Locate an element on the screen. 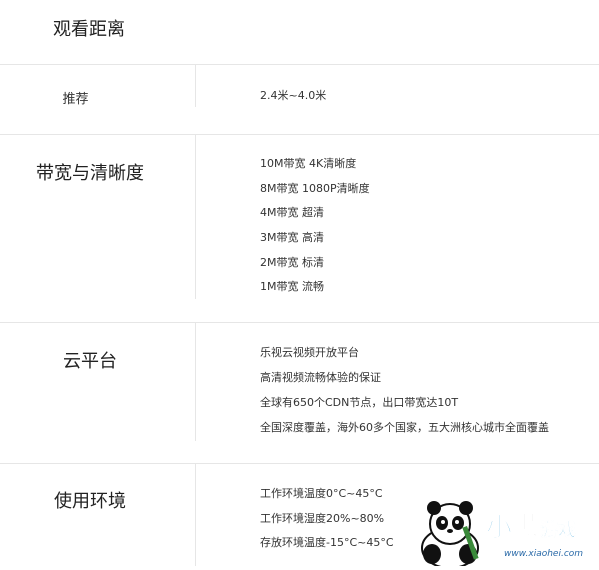 The image size is (599, 570). section-title-cloud-platform: 云平台 is located at coordinates (90, 361).